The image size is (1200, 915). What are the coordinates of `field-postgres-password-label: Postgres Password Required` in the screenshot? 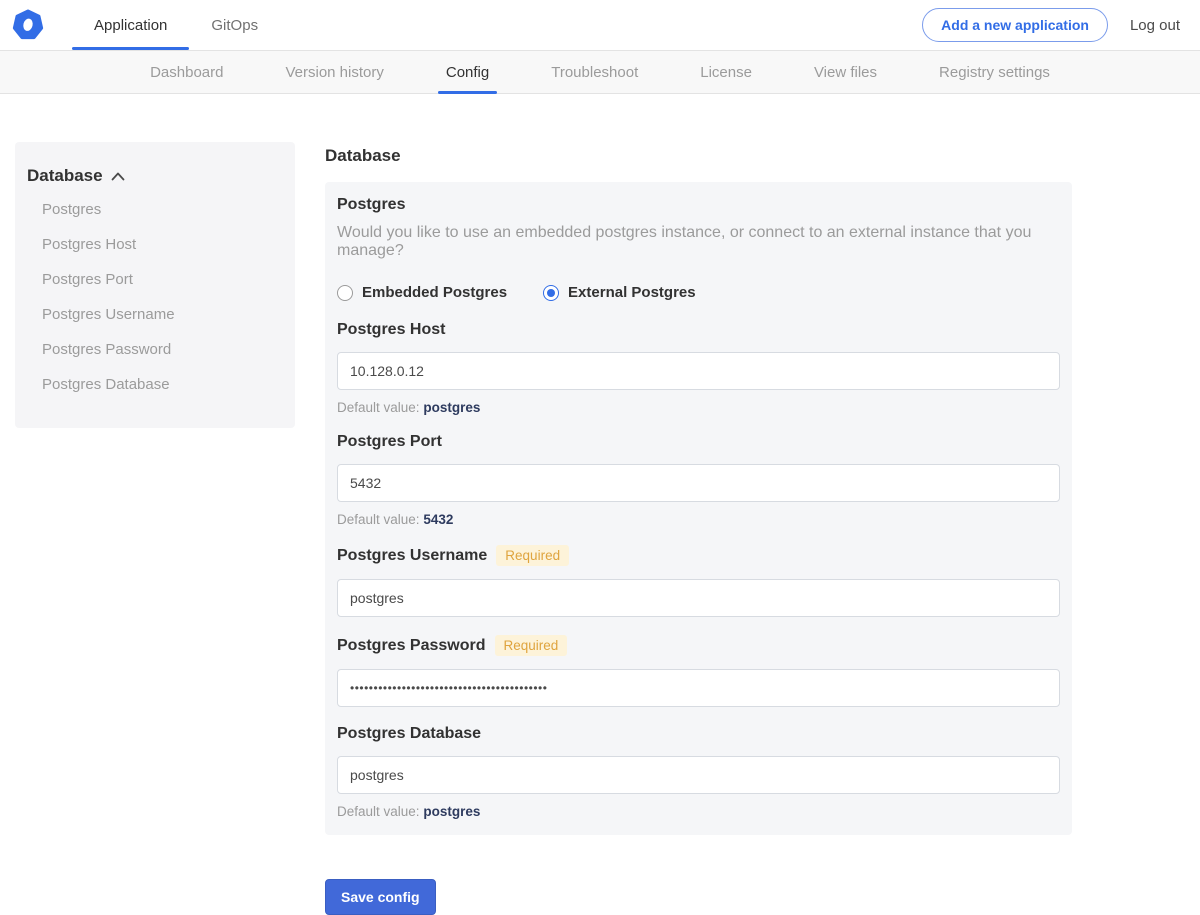 It's located at (698, 645).